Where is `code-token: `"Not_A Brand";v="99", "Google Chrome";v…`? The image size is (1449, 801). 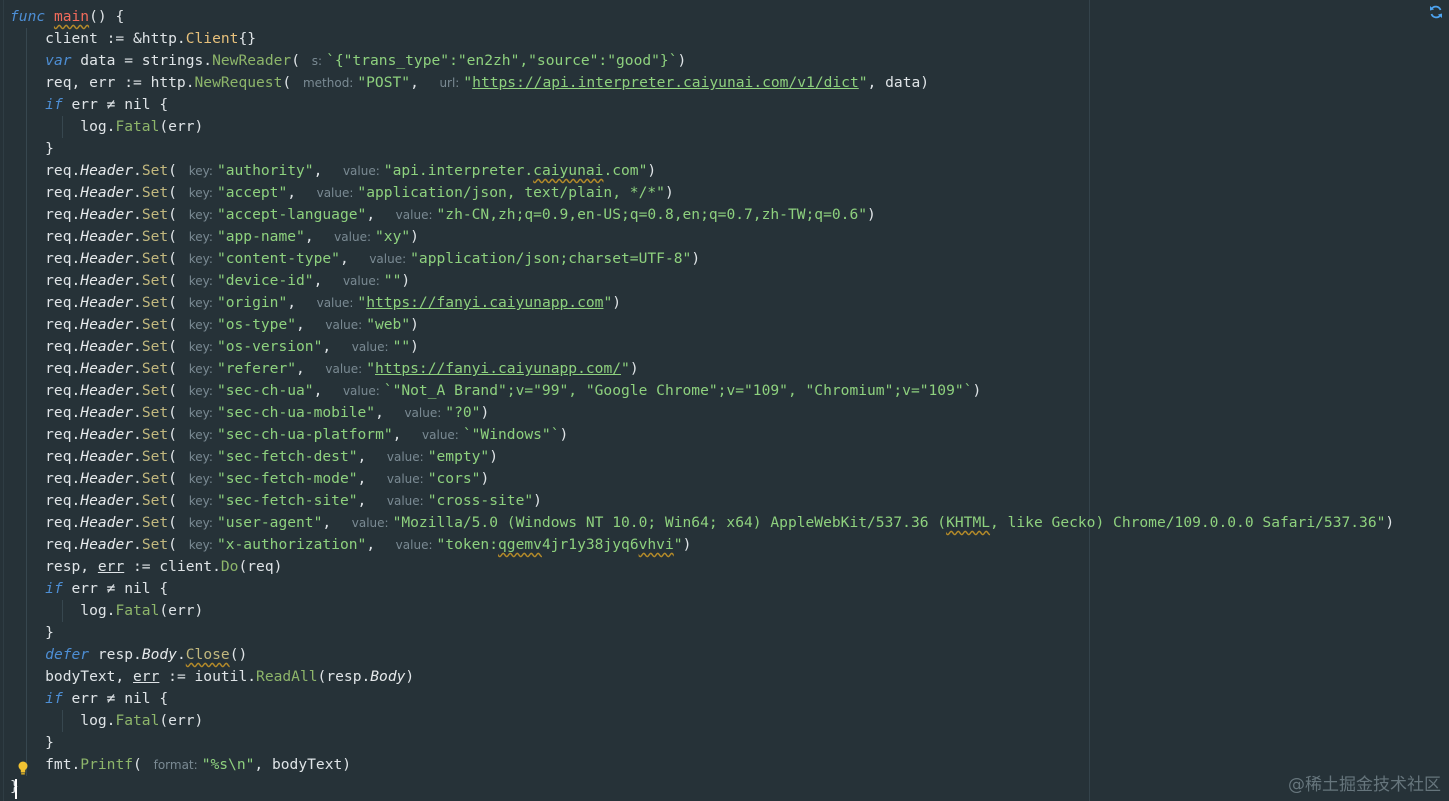
code-token: `"Not_A Brand";v="99", "Google Chrome";v… is located at coordinates (678, 390).